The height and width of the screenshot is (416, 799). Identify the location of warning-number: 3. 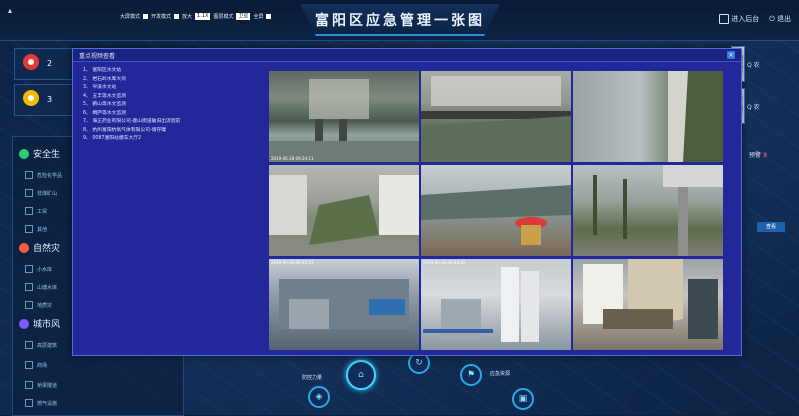
(764, 155).